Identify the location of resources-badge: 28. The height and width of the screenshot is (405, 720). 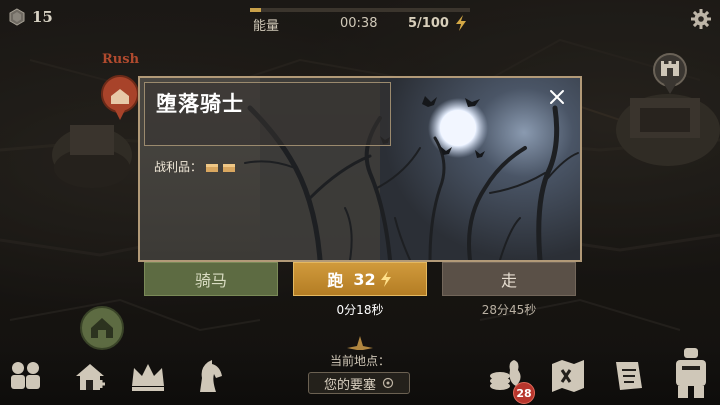
(524, 393).